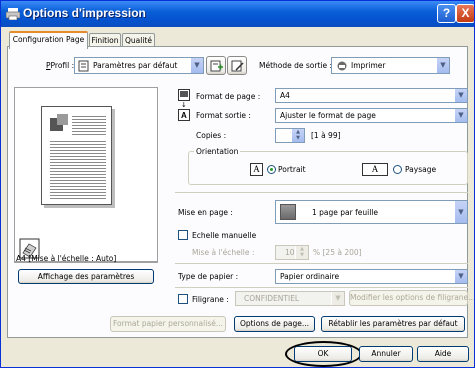 The height and width of the screenshot is (368, 475). What do you see at coordinates (288, 212) in the screenshot?
I see `layout-icon` at bounding box center [288, 212].